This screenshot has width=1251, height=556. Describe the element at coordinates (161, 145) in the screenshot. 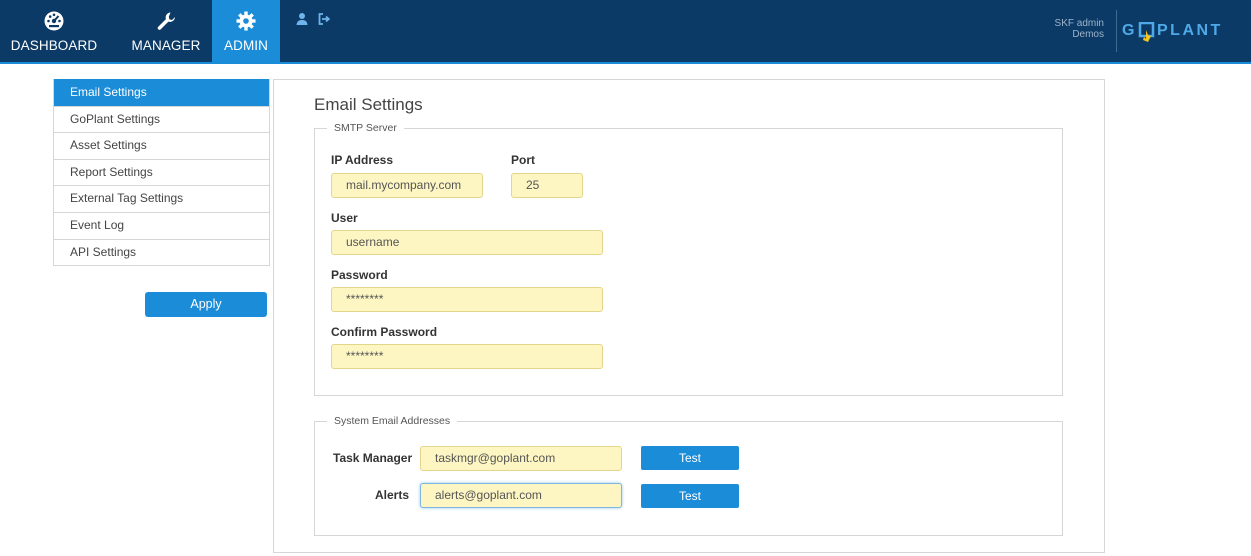

I see `sidebar-item-asset-settings: Asset Settings` at that location.